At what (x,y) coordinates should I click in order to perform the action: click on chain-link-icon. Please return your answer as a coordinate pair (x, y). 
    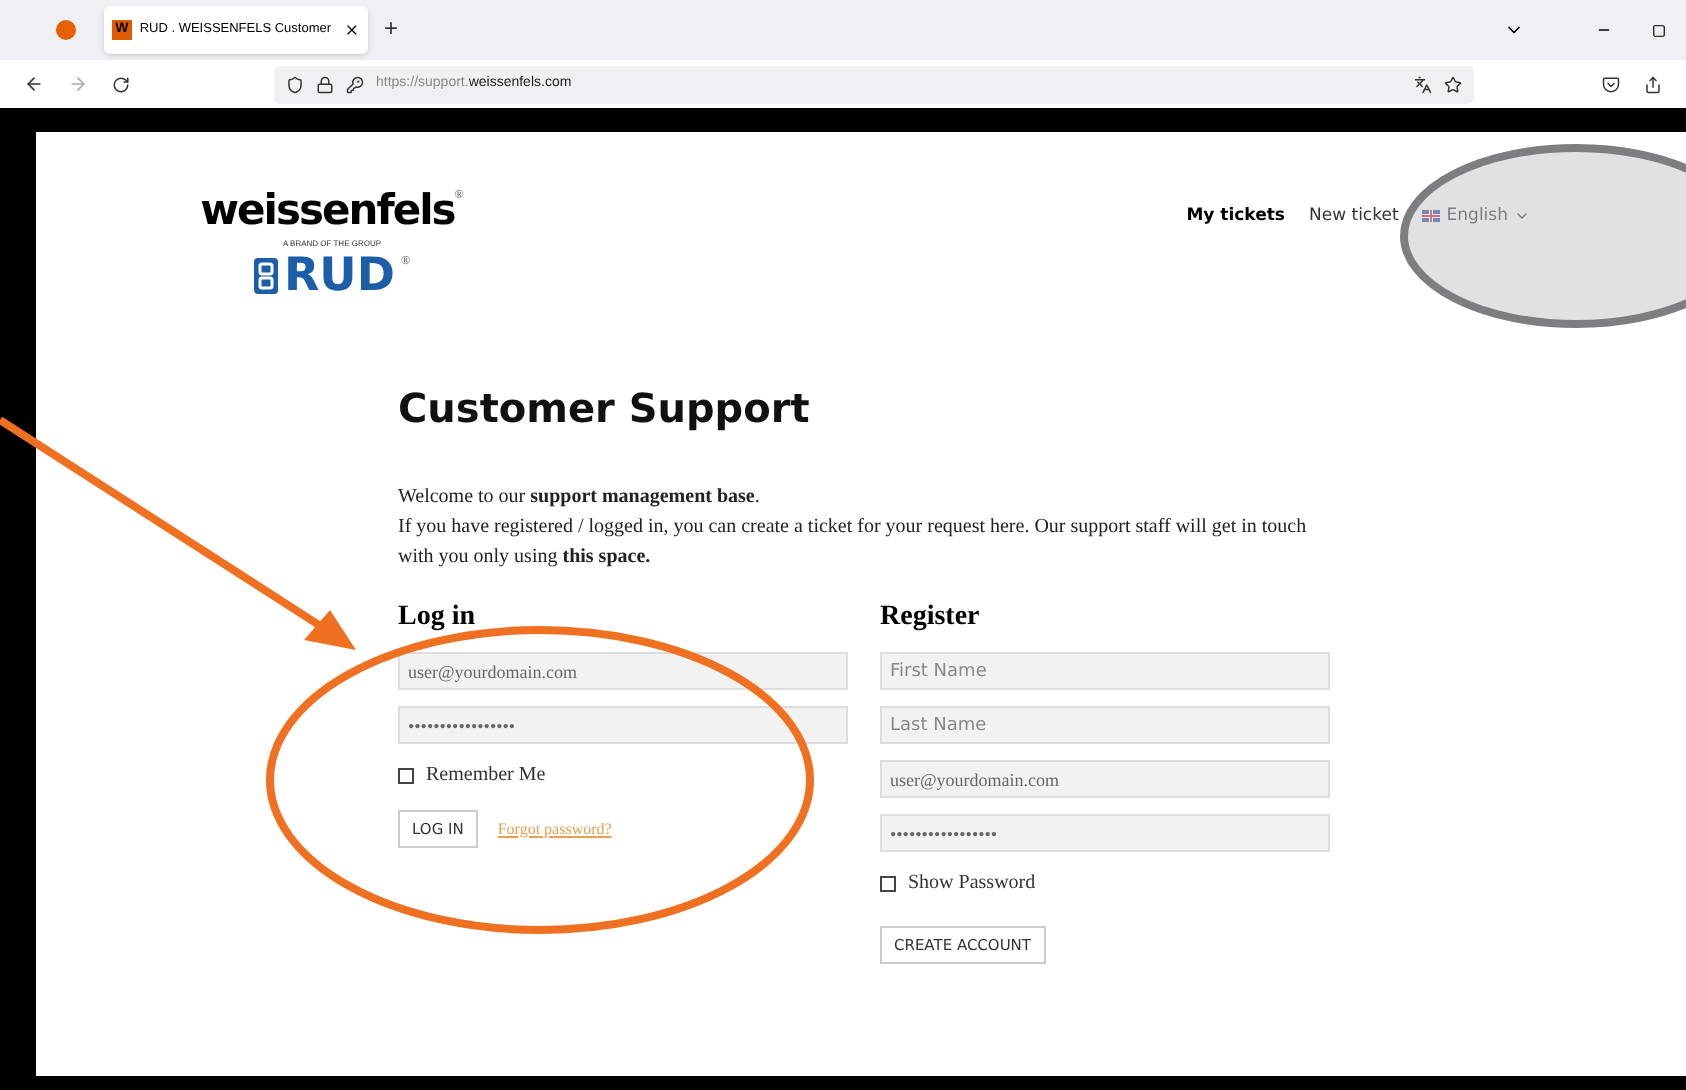
    Looking at the image, I should click on (265, 276).